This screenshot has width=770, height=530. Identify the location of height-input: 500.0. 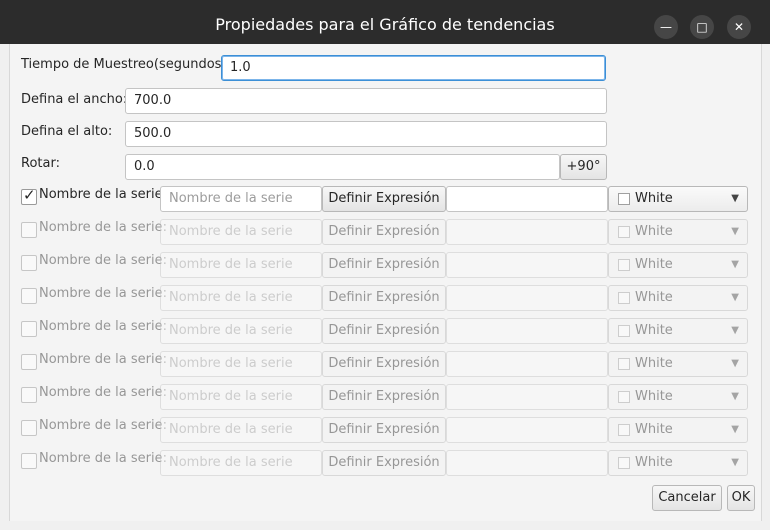
(366, 134).